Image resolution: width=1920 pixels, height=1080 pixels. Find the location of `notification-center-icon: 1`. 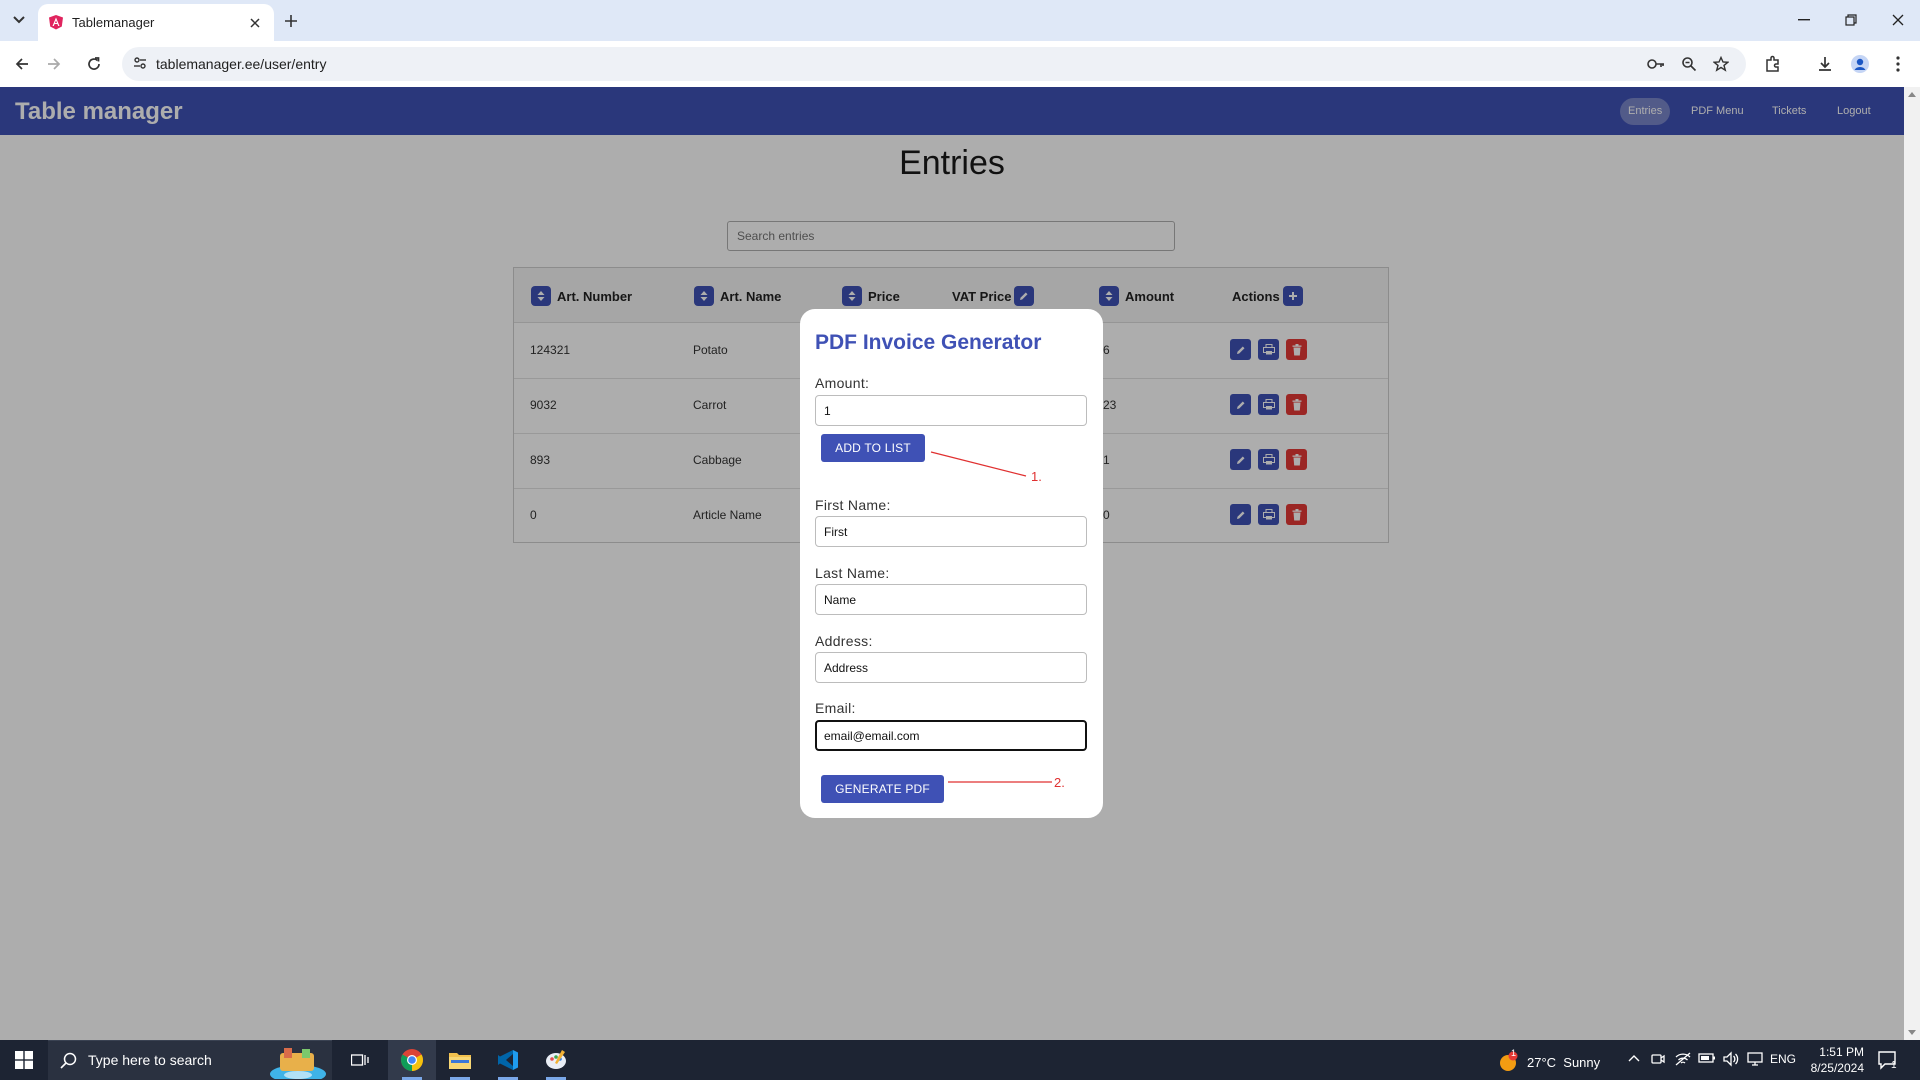

notification-center-icon: 1 is located at coordinates (1887, 1060).